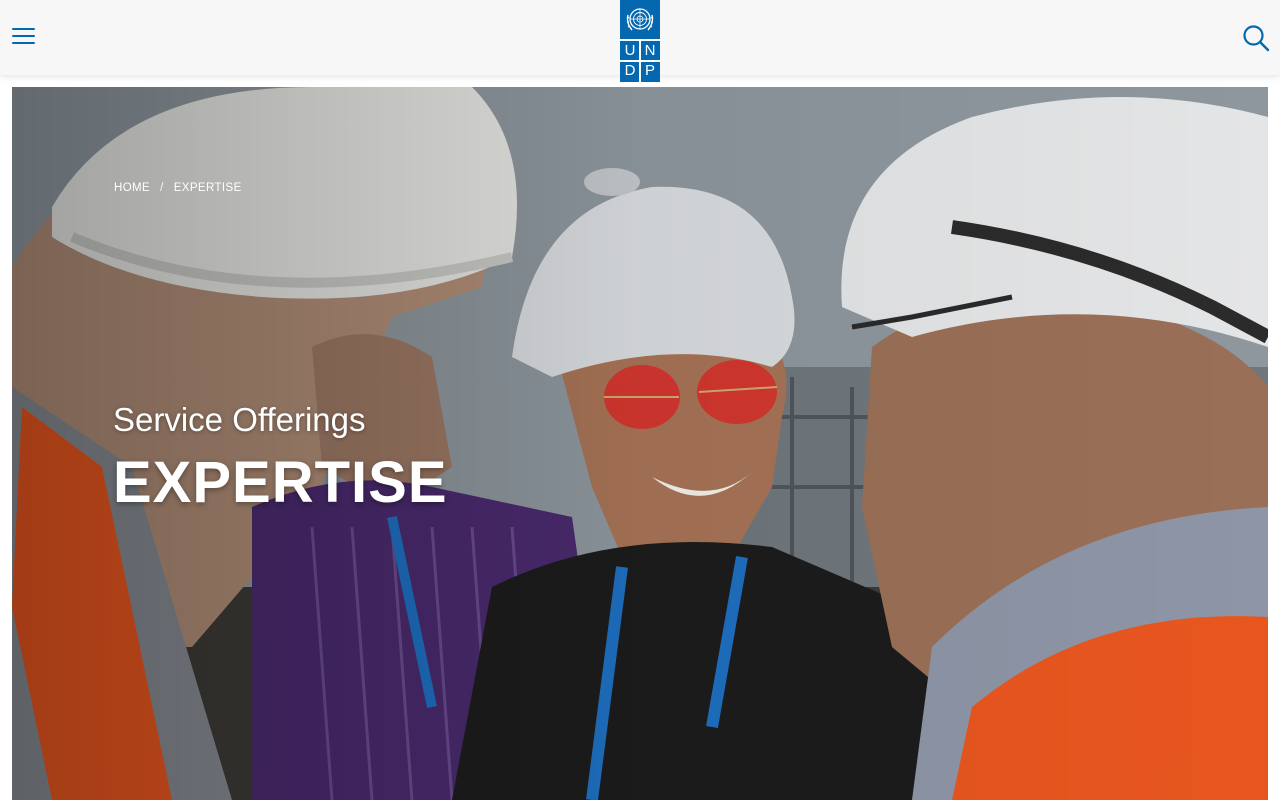 The width and height of the screenshot is (1280, 800). Describe the element at coordinates (132, 188) in the screenshot. I see `breadcrumb-home-link: HOME` at that location.